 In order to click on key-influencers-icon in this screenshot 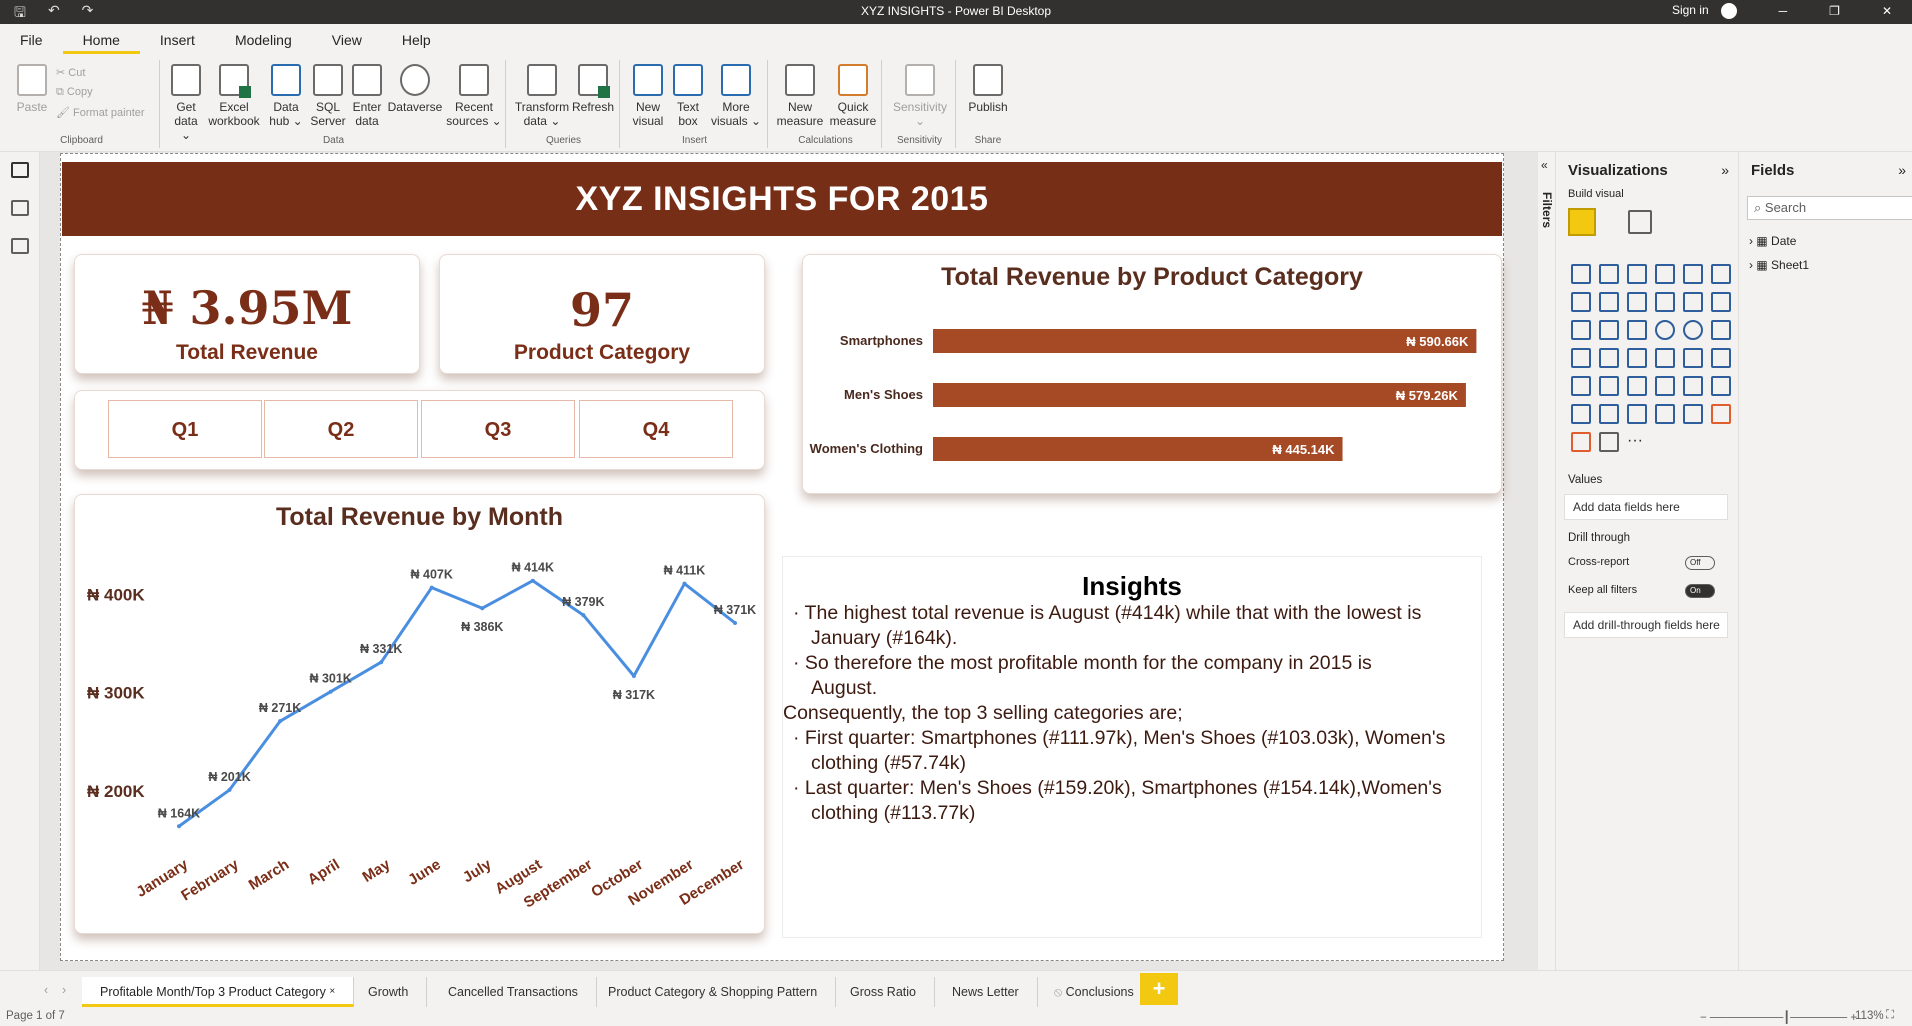, I will do `click(1581, 414)`.